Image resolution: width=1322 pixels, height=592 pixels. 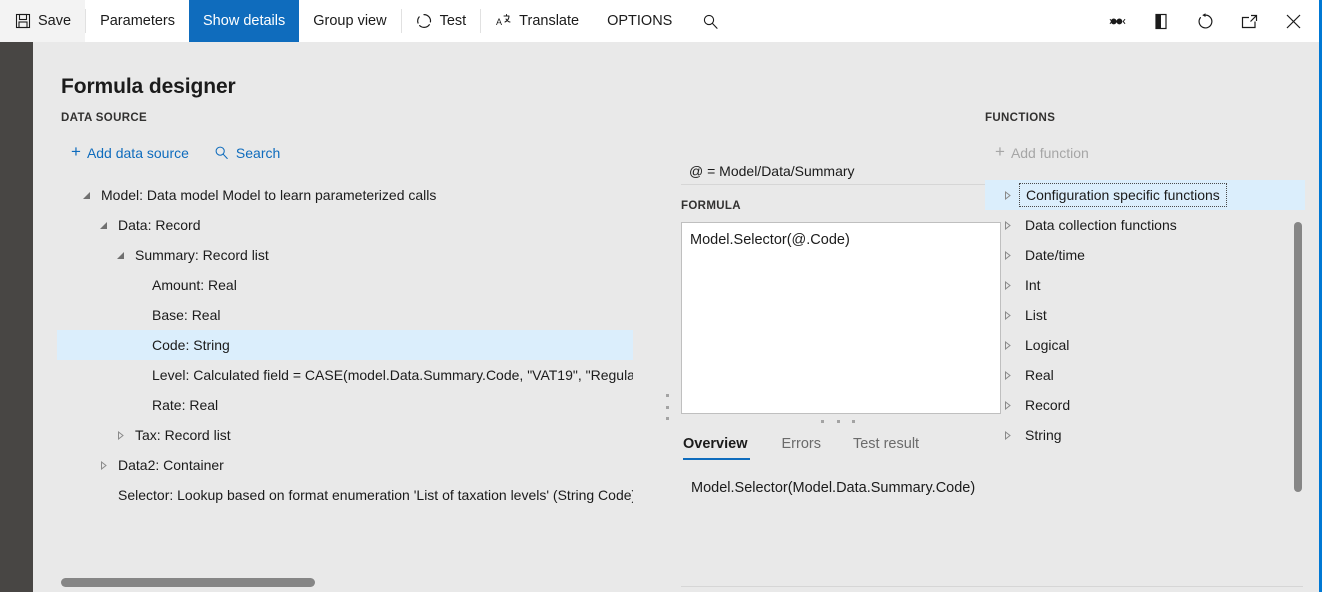 I want to click on refresh-icon-button, so click(x=1205, y=21).